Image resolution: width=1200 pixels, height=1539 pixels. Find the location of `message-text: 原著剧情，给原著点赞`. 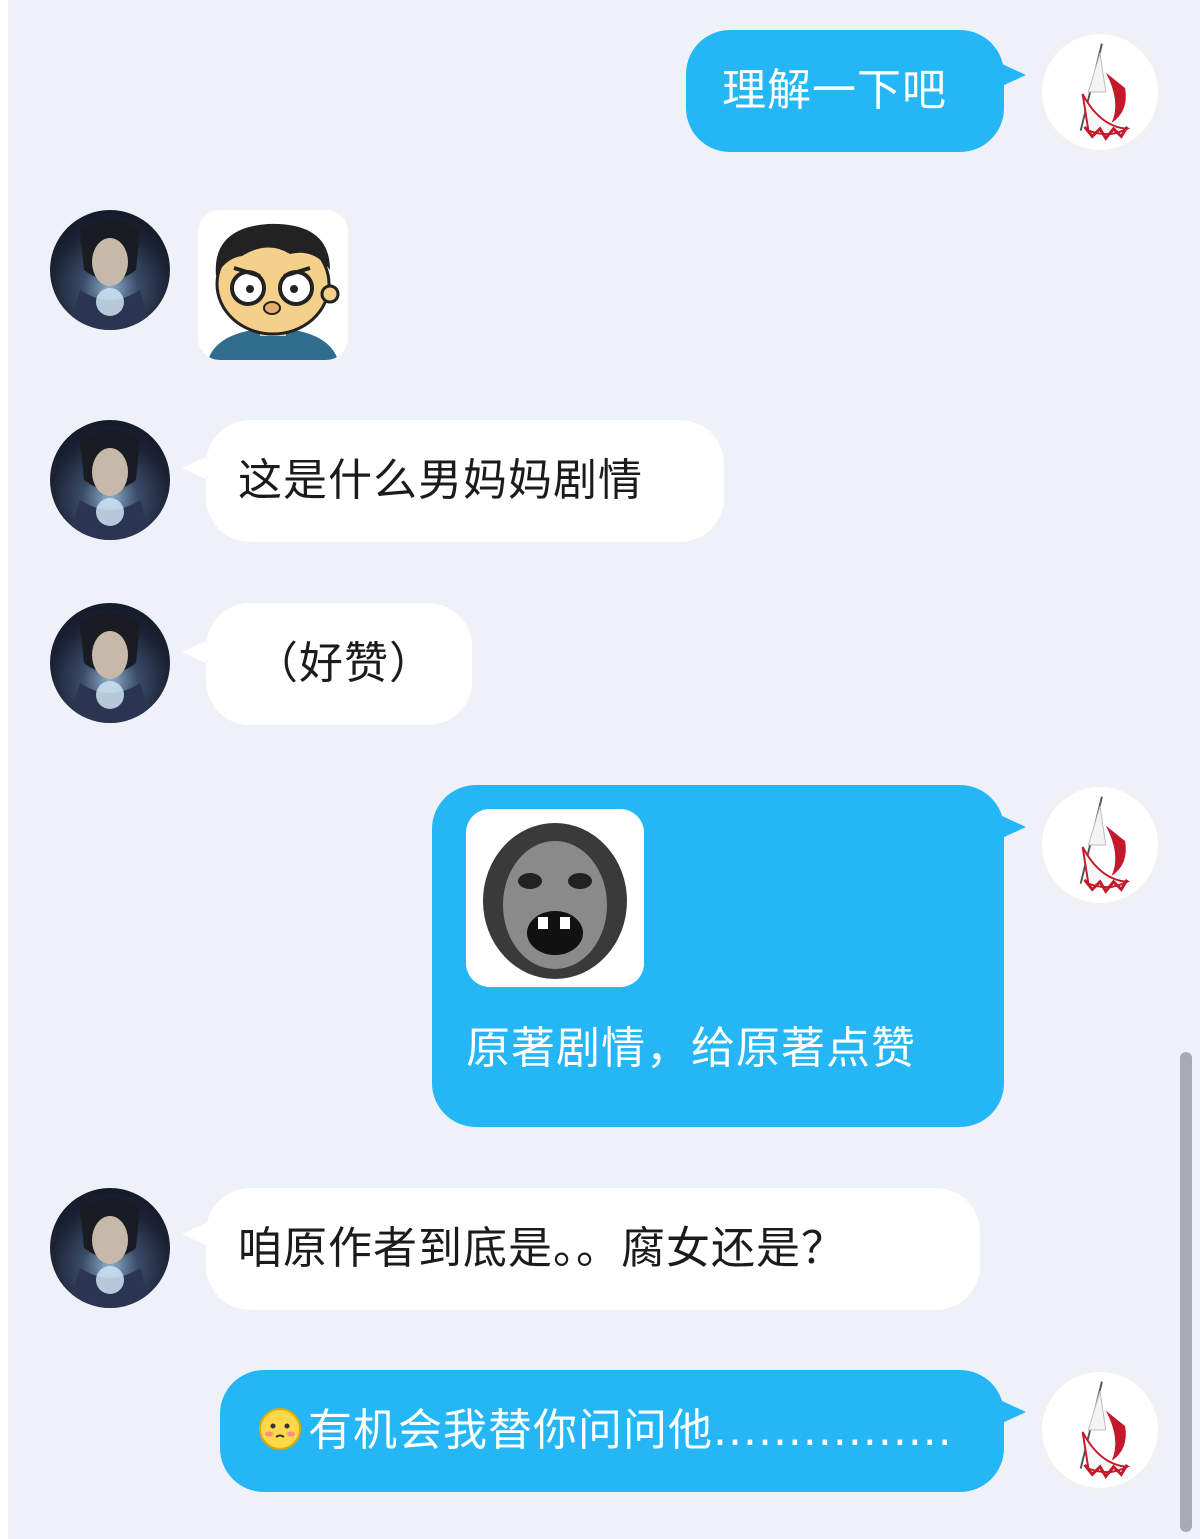

message-text: 原著剧情，给原著点赞 is located at coordinates (691, 1048).